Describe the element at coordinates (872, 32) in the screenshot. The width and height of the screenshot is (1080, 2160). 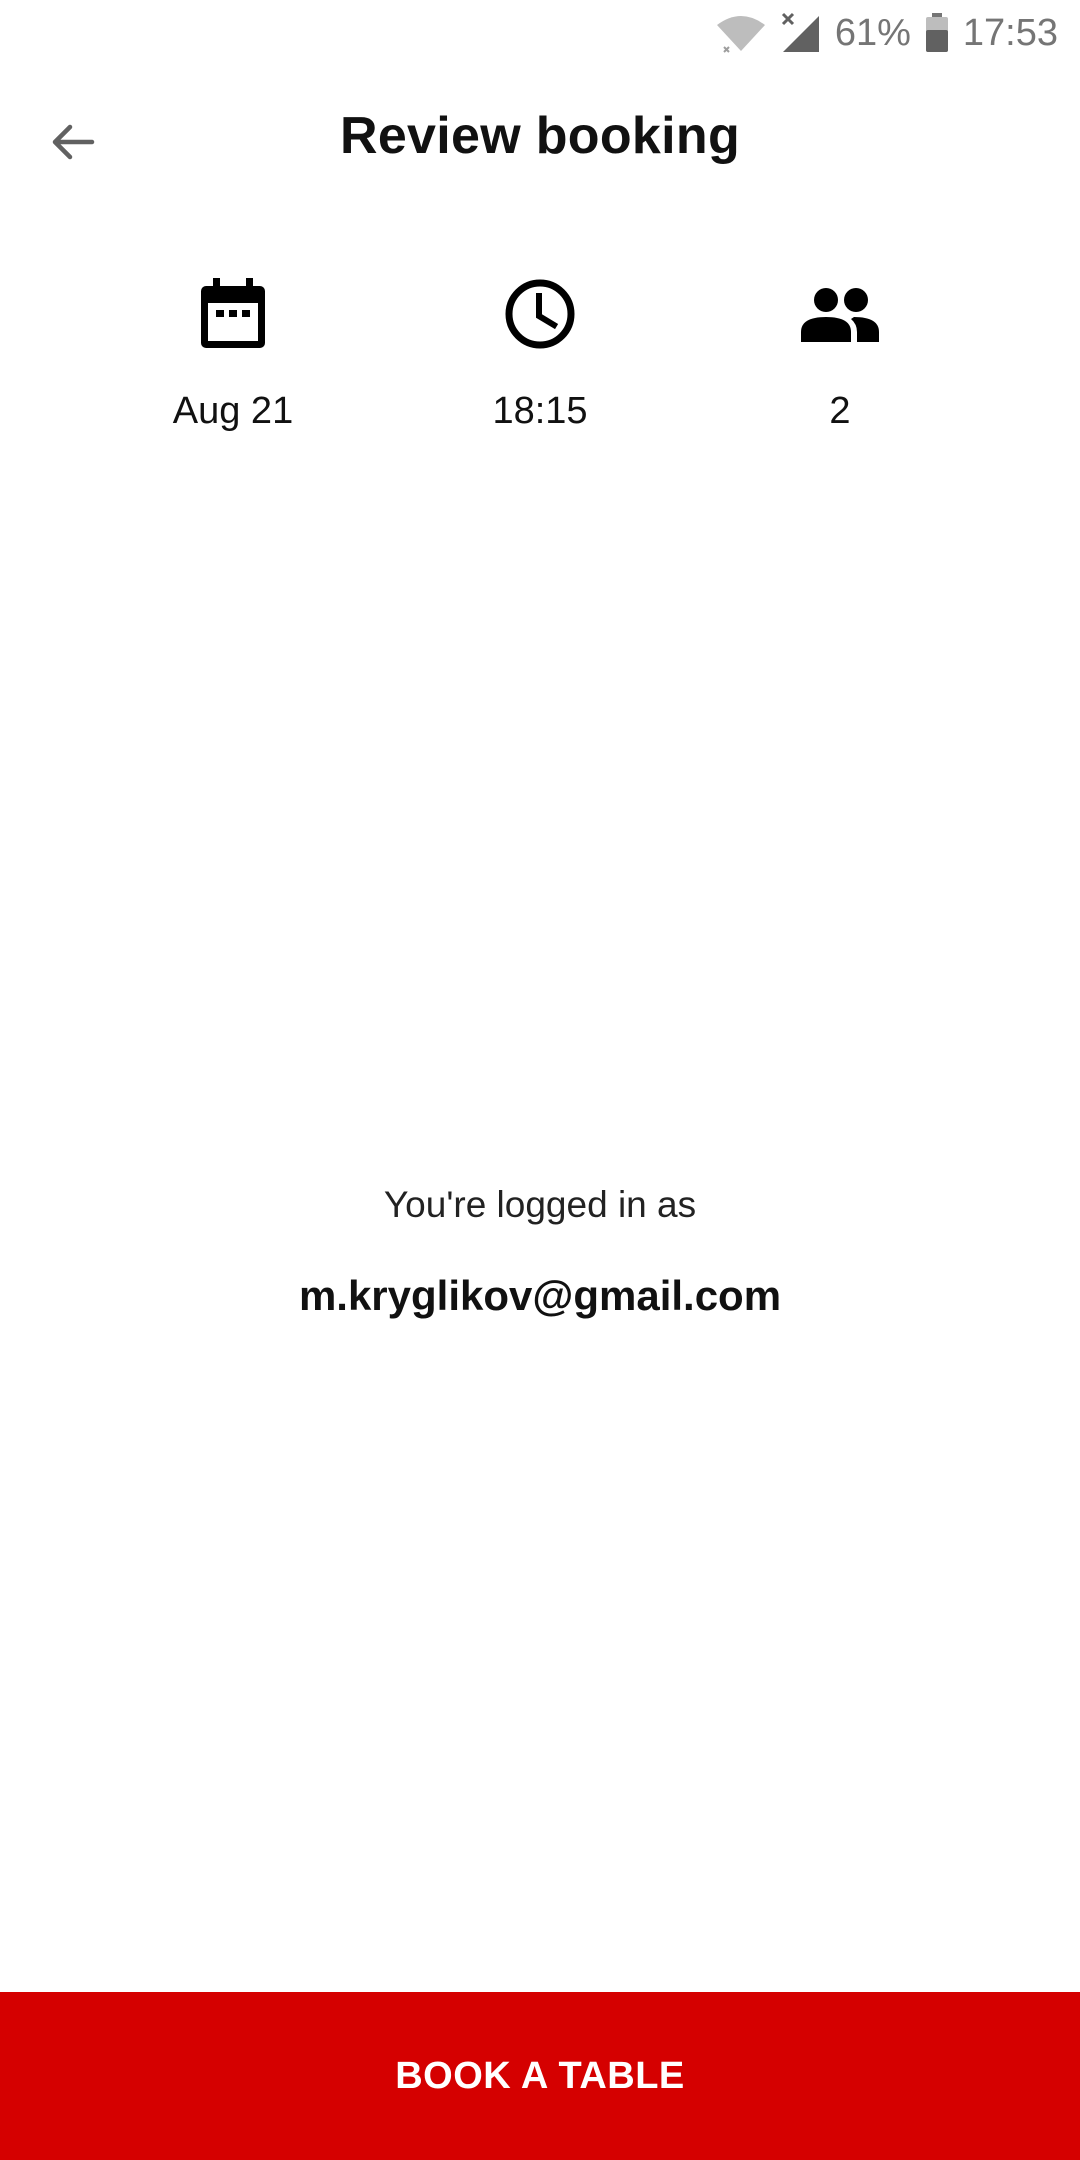
I see `battery-percent: 61%` at that location.